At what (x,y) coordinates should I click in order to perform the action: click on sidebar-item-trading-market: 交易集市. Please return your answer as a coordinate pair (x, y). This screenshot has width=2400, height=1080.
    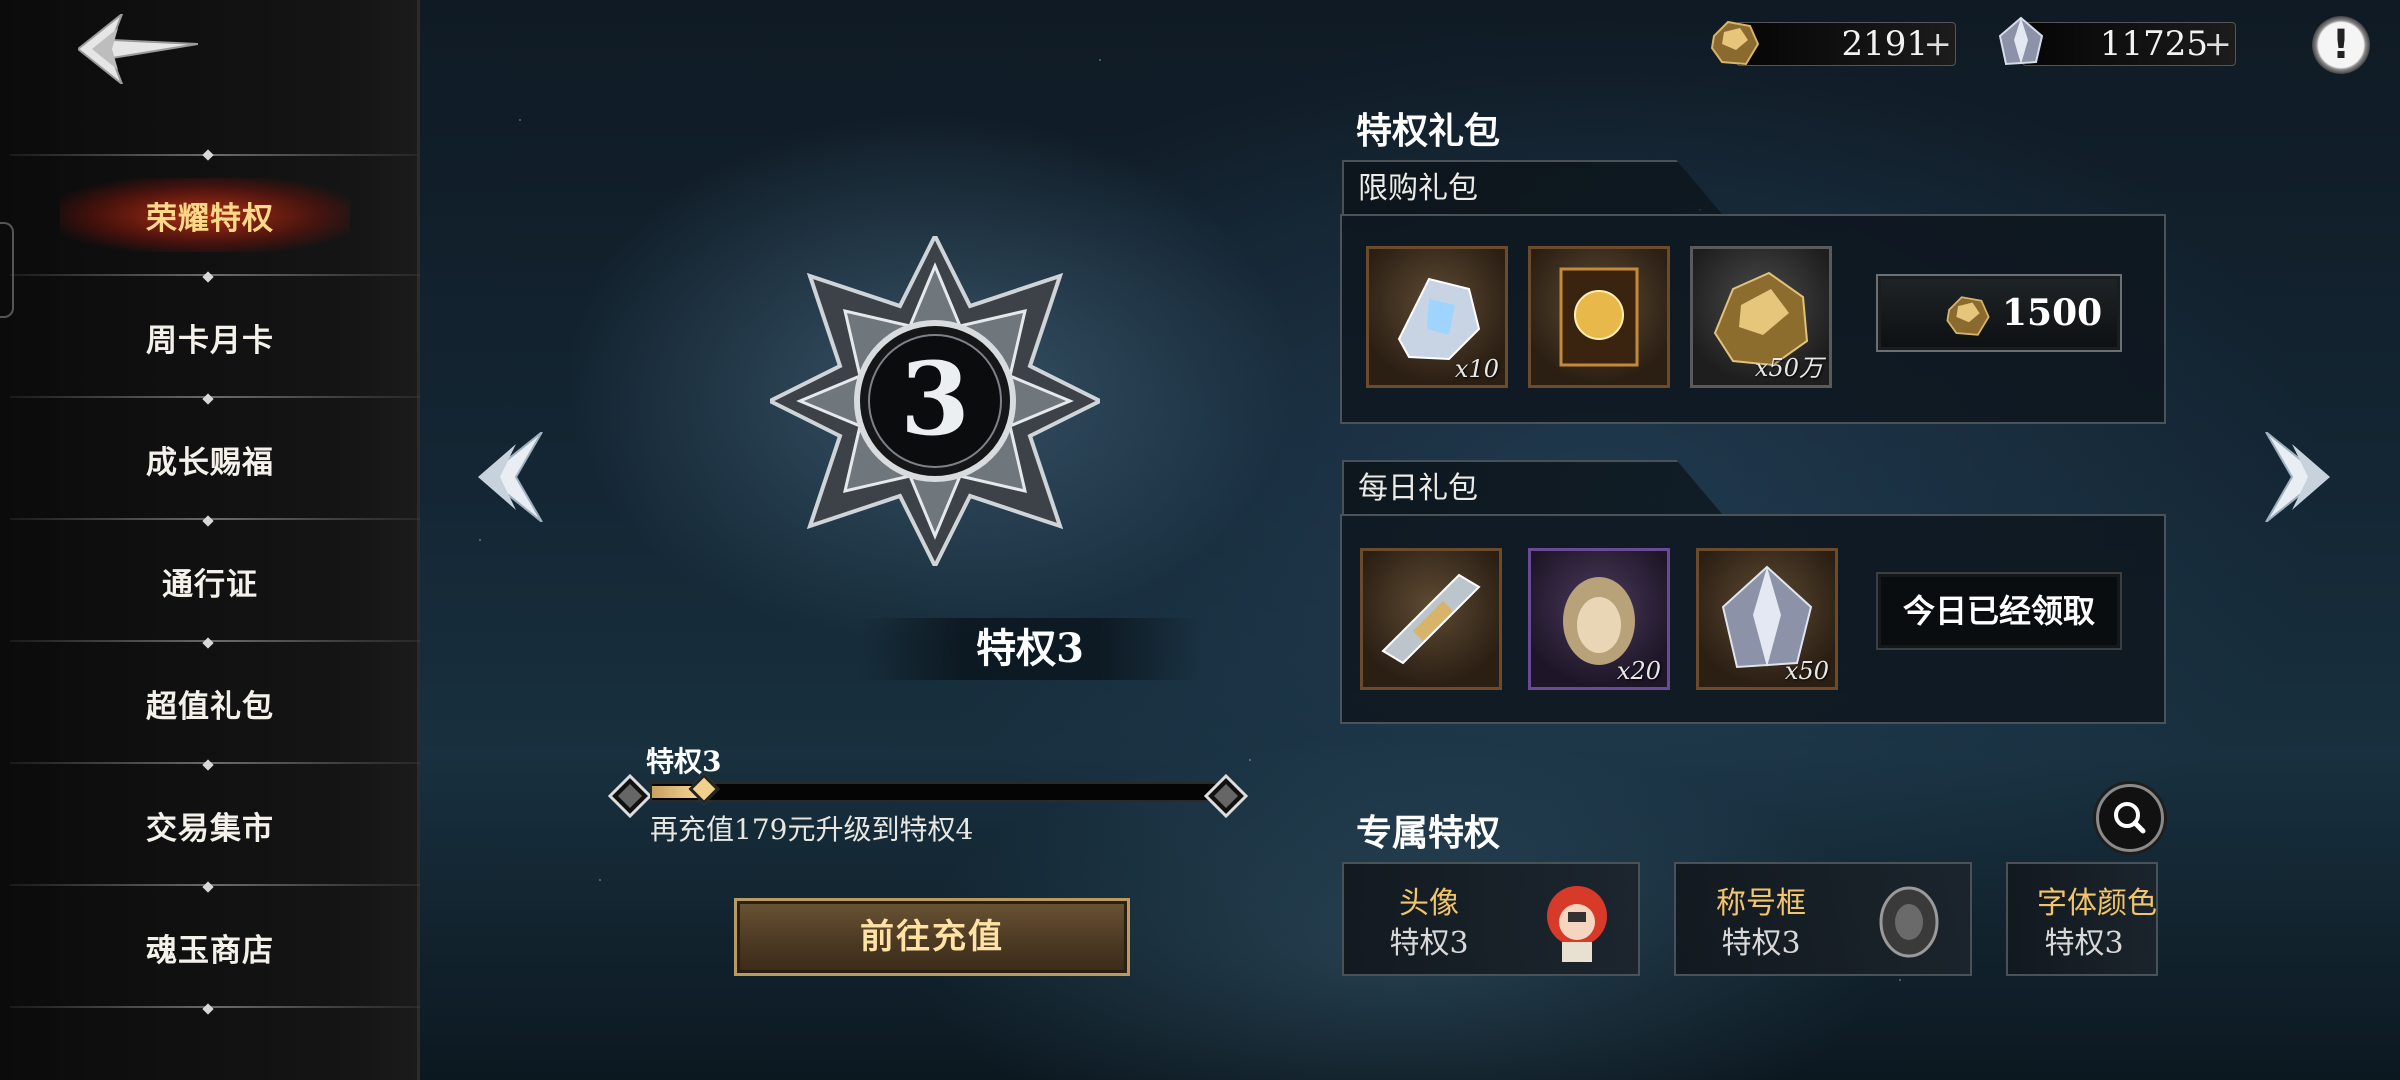
    Looking at the image, I should click on (210, 825).